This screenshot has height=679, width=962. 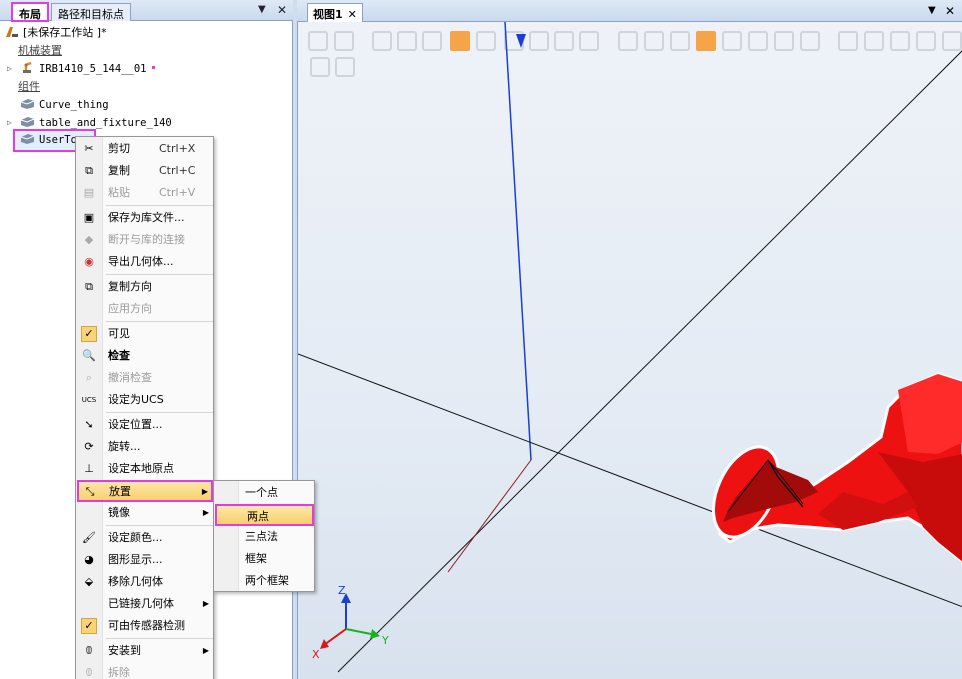 I want to click on robot-label: IRB1410_5_144__01, so click(x=93, y=69).